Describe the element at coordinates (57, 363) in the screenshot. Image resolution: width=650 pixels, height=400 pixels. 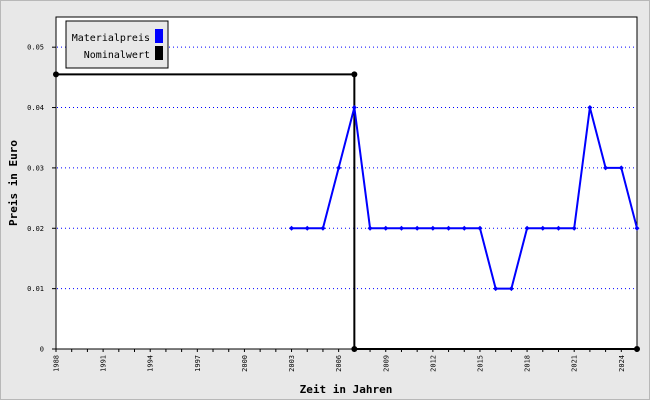
I see `x-tick-label: 1988` at that location.